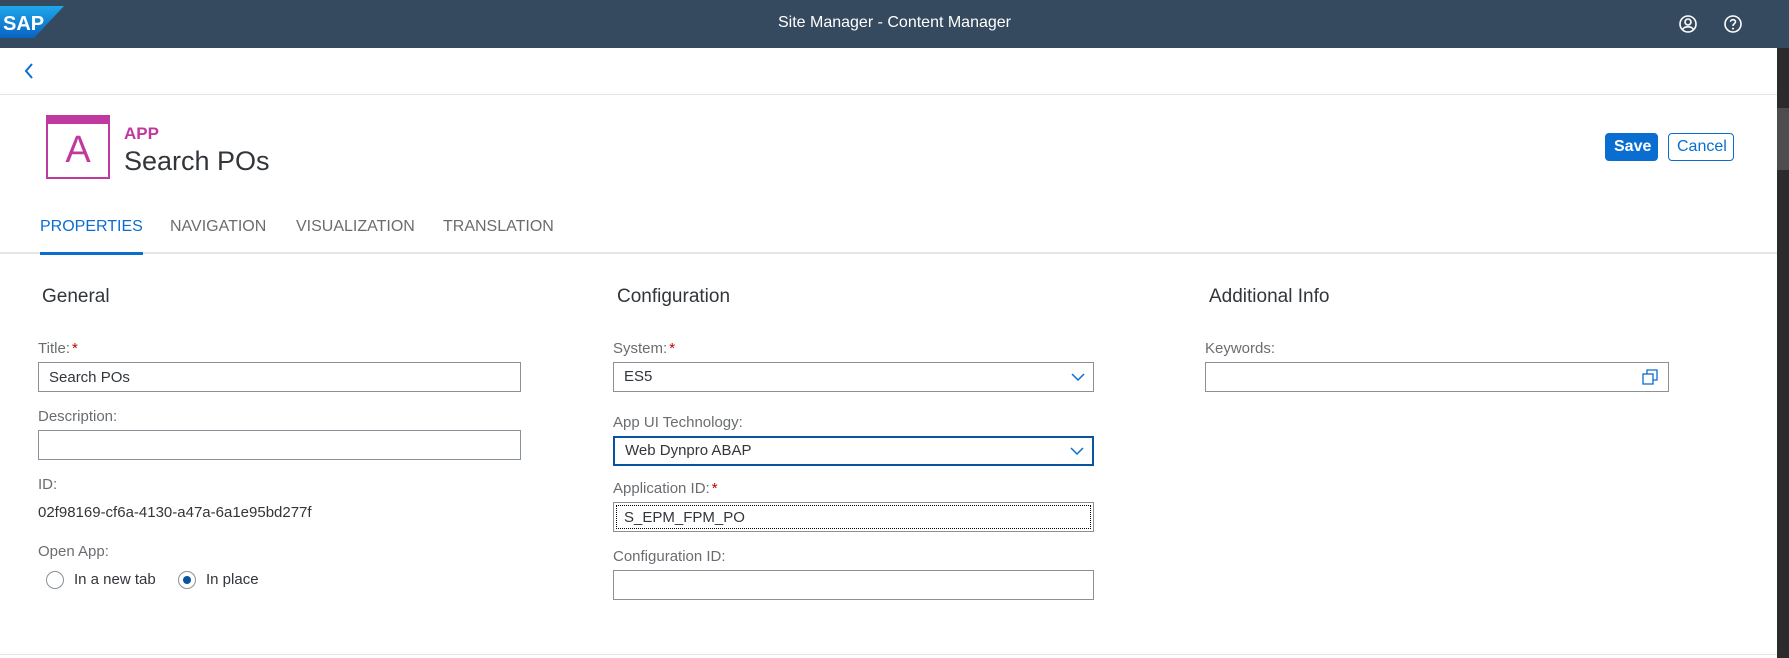 The width and height of the screenshot is (1789, 658). I want to click on page-title: Search POs, so click(197, 161).